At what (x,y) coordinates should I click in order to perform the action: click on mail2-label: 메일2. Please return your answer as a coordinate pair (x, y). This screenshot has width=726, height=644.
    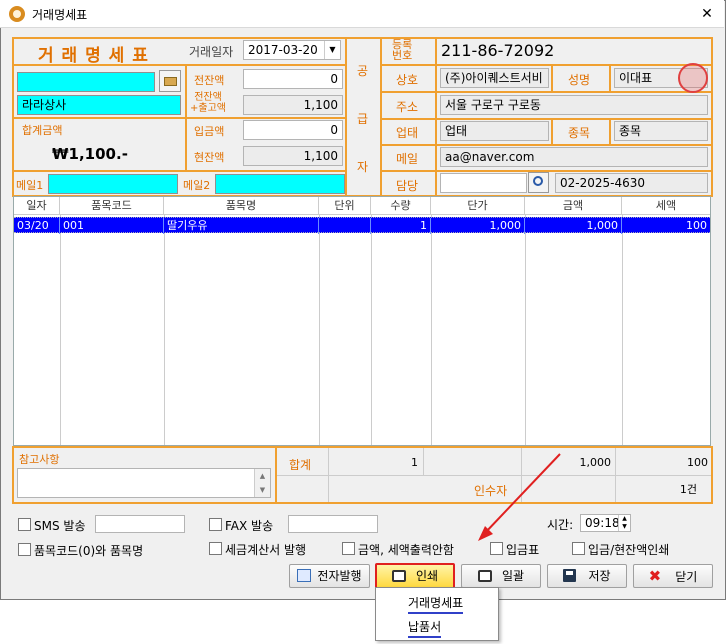
    Looking at the image, I should click on (197, 185).